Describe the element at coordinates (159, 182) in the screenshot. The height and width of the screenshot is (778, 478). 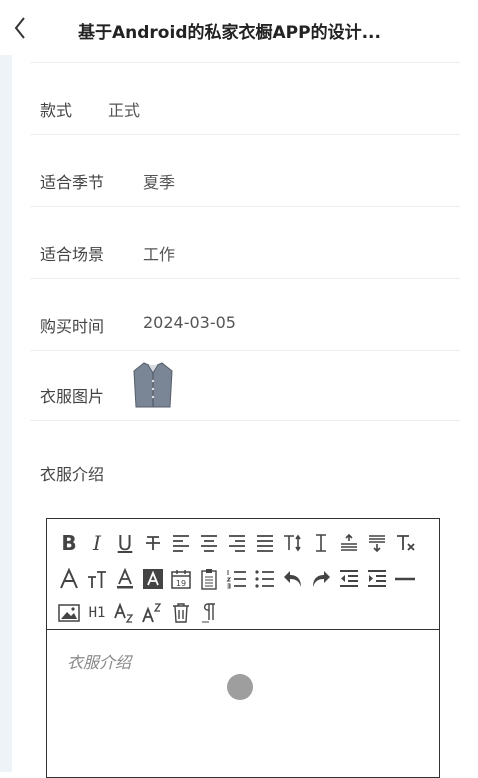
I see `field-value: 夏季` at that location.